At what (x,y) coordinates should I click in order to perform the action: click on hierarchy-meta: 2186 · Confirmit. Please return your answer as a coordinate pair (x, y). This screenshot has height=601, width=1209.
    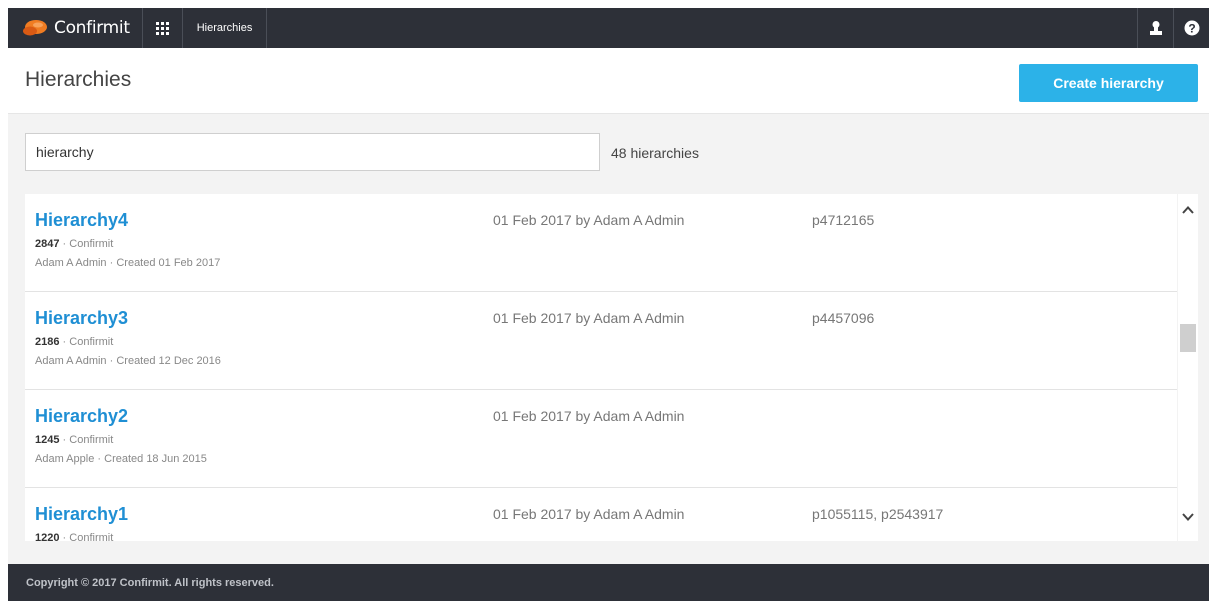
    Looking at the image, I should click on (74, 342).